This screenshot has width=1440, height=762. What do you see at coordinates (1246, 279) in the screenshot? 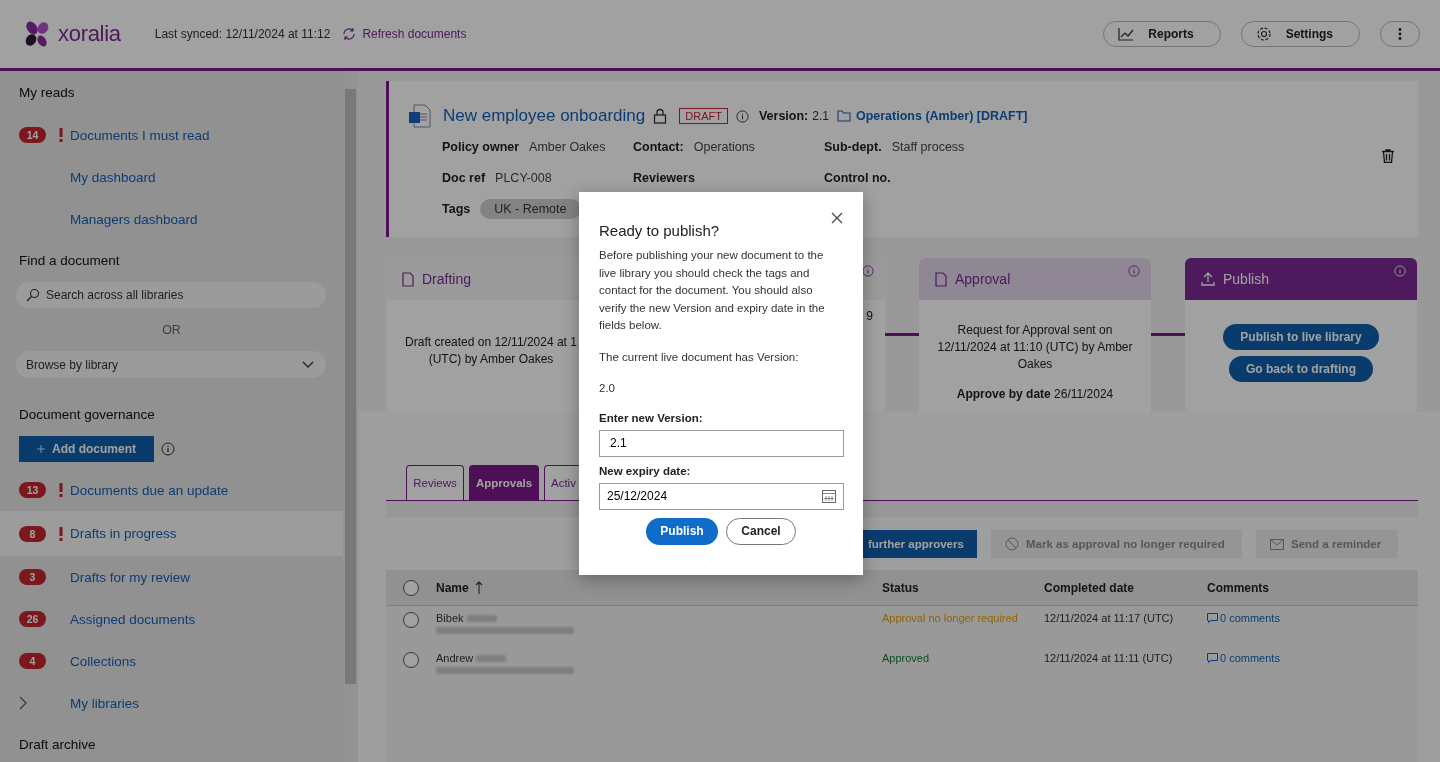
I see `stage-title: Publish` at bounding box center [1246, 279].